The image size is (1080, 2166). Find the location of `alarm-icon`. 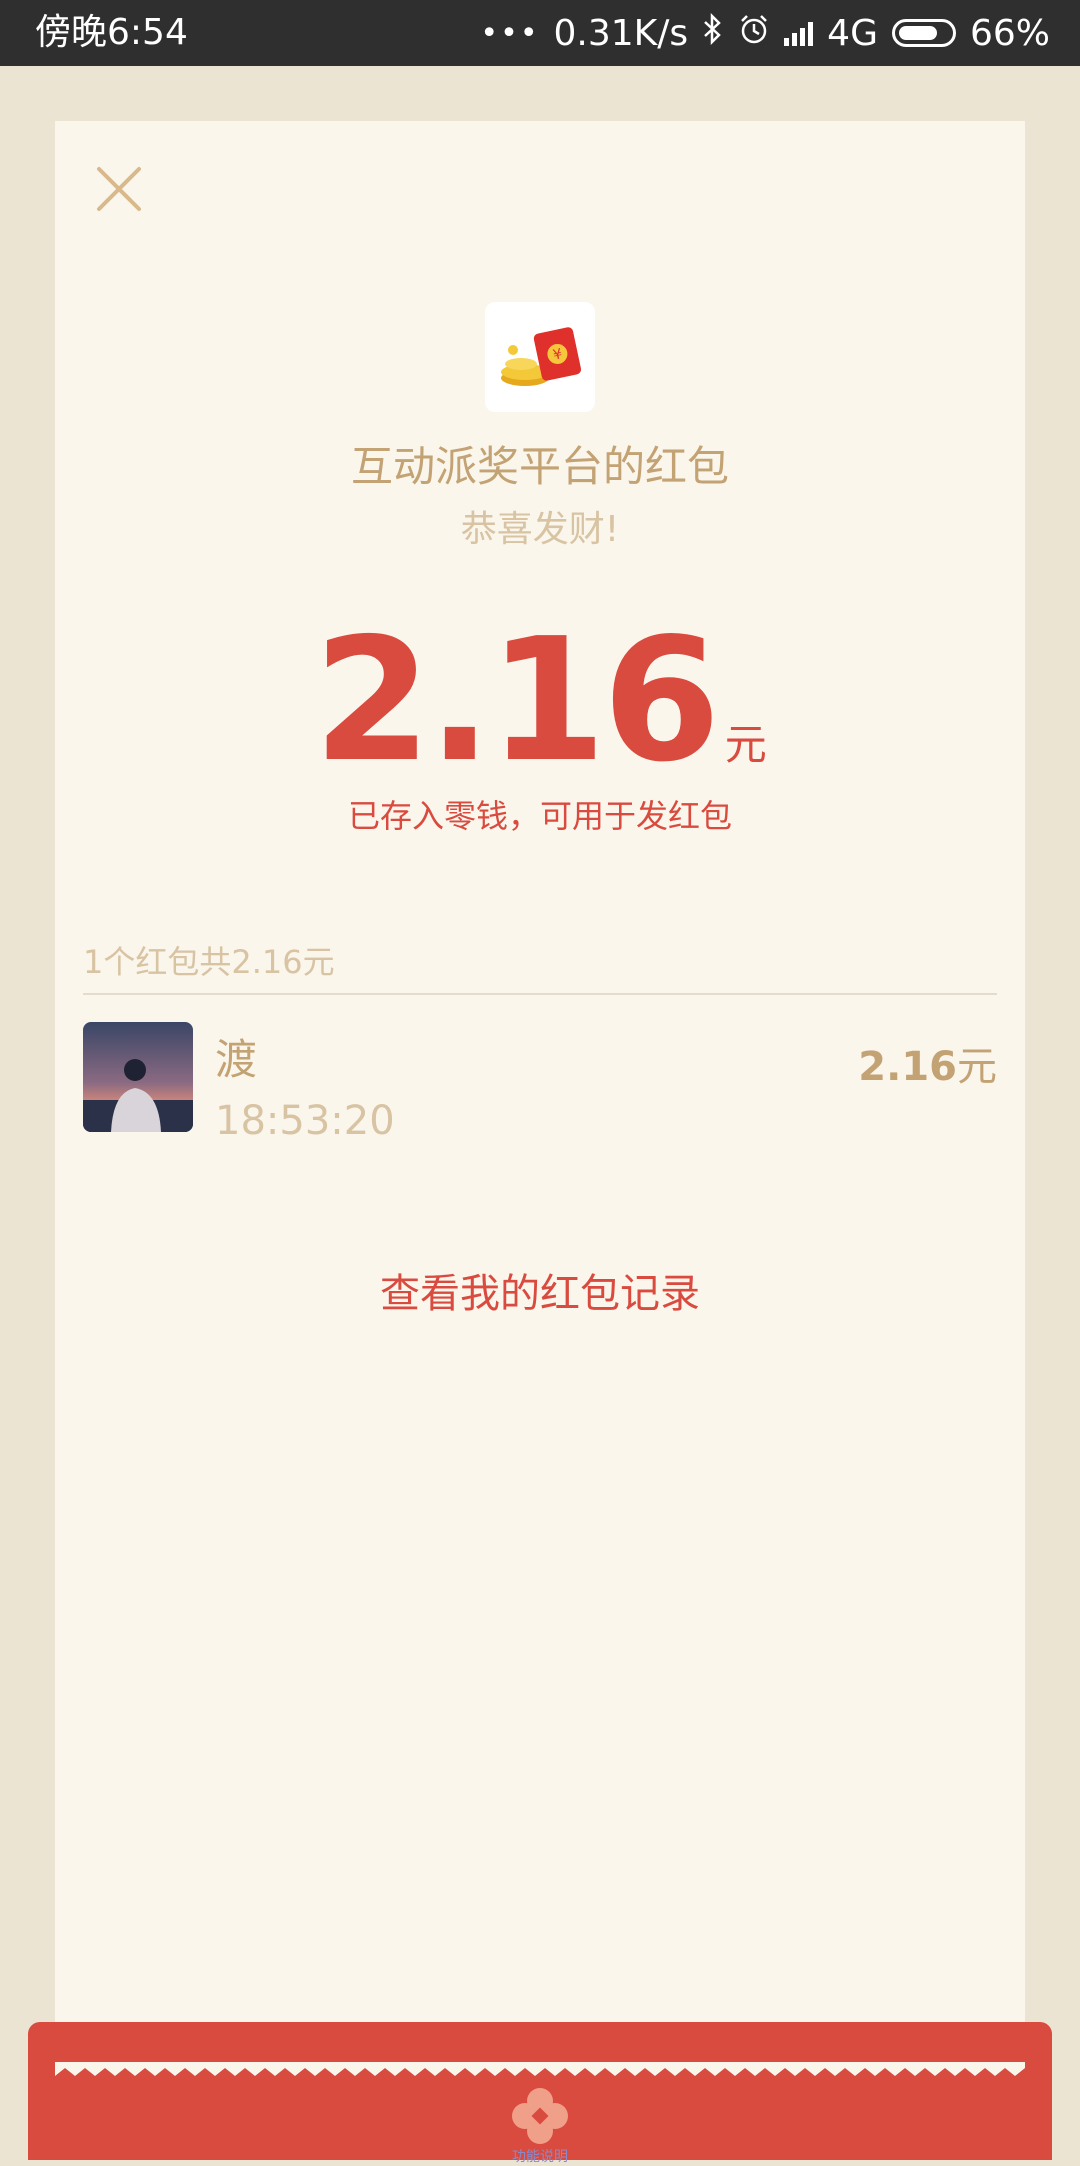

alarm-icon is located at coordinates (754, 33).